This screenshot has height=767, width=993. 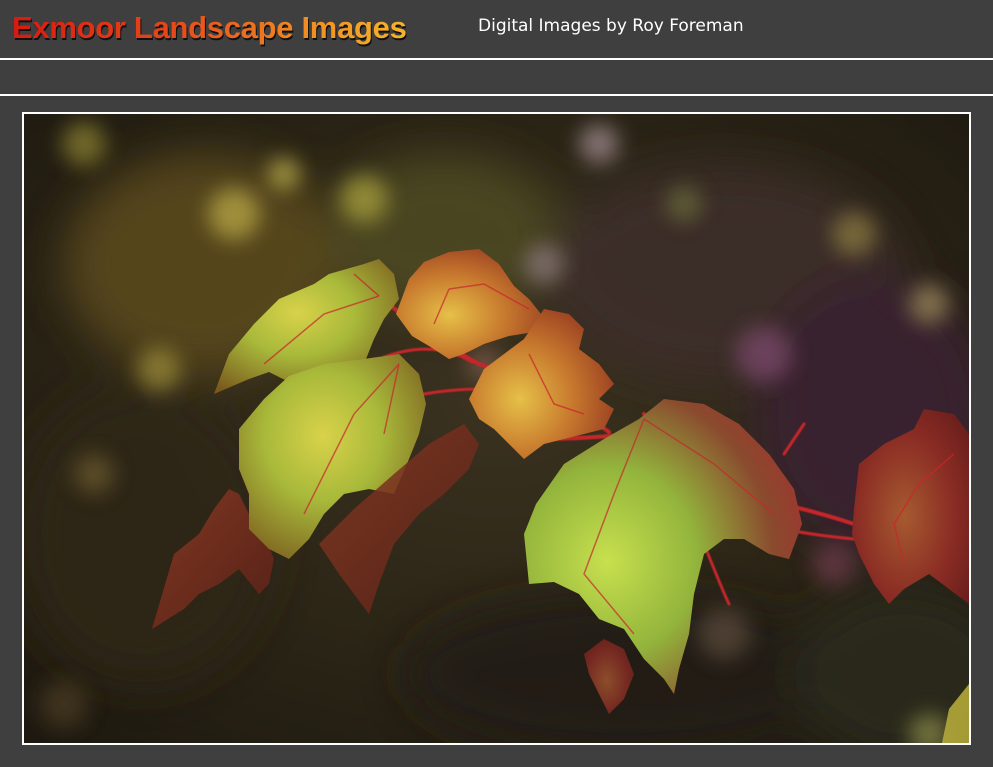 I want to click on site-subtitle: Digital Images by Roy Foreman, so click(x=611, y=26).